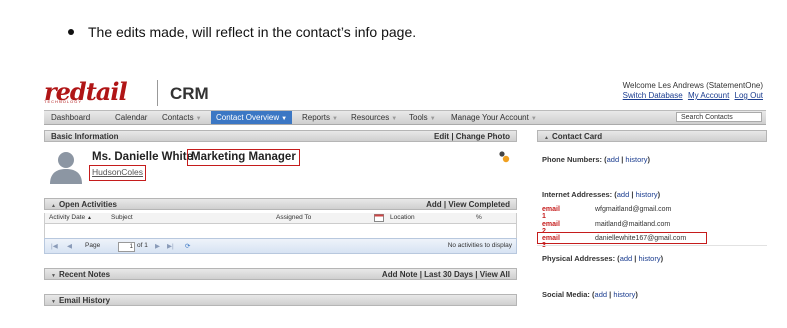 The width and height of the screenshot is (787, 328). I want to click on col-subject: Subject, so click(122, 218).